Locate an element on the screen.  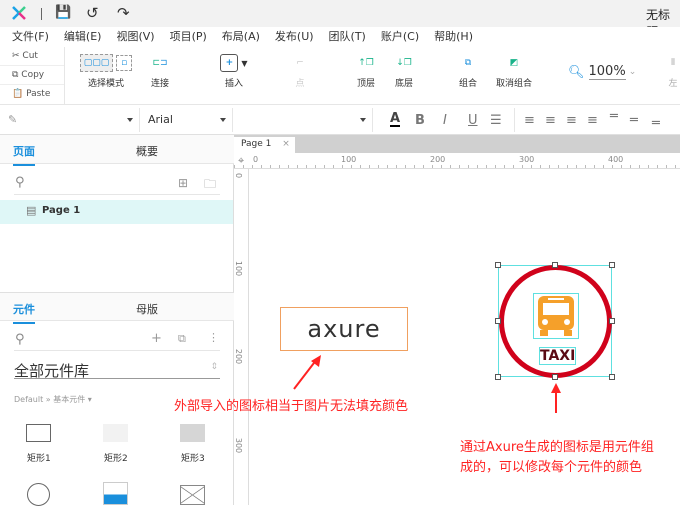
undo-icon: ↺ is located at coordinates (92, 13).